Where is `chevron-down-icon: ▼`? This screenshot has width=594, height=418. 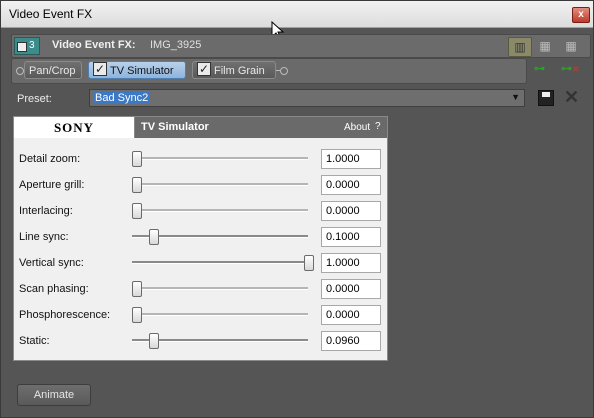
chevron-down-icon: ▼ is located at coordinates (515, 97).